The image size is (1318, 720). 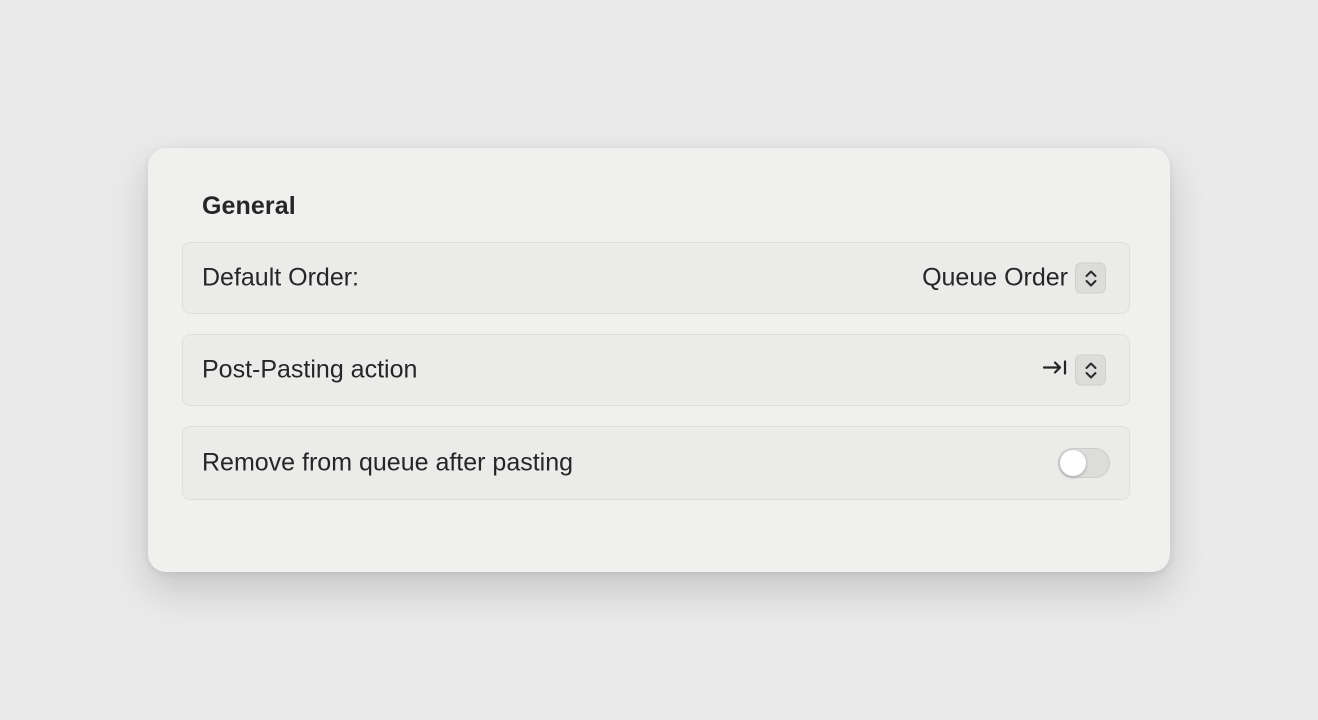 What do you see at coordinates (656, 370) in the screenshot?
I see `post-pasting-action-row: Post-Pasting action` at bounding box center [656, 370].